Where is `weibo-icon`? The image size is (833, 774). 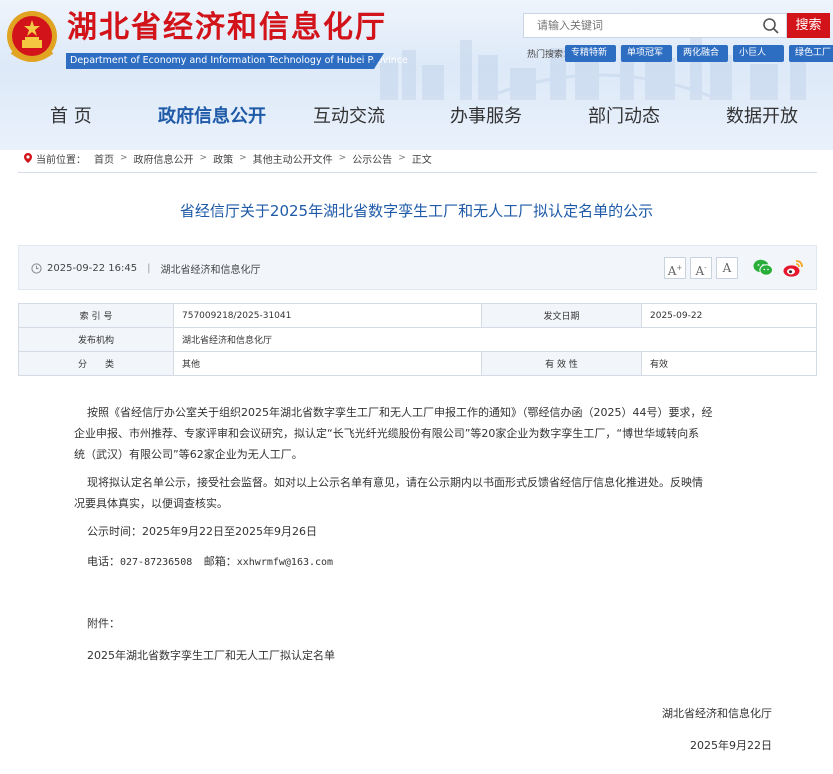 weibo-icon is located at coordinates (793, 268).